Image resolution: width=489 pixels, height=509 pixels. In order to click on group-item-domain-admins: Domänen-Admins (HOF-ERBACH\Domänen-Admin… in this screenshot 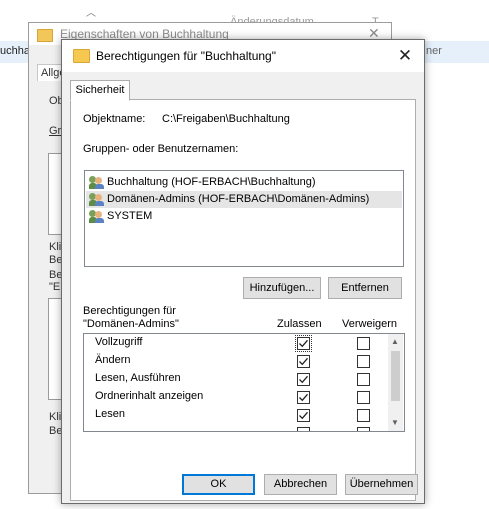, I will do `click(244, 199)`.